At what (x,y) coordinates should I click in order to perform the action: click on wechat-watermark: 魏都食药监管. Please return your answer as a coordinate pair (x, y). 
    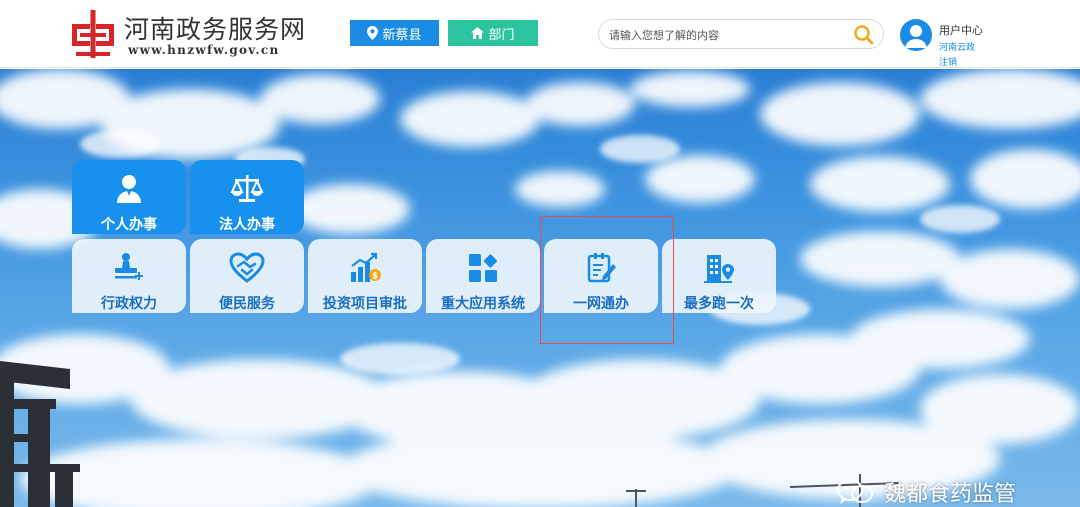
    Looking at the image, I should click on (926, 491).